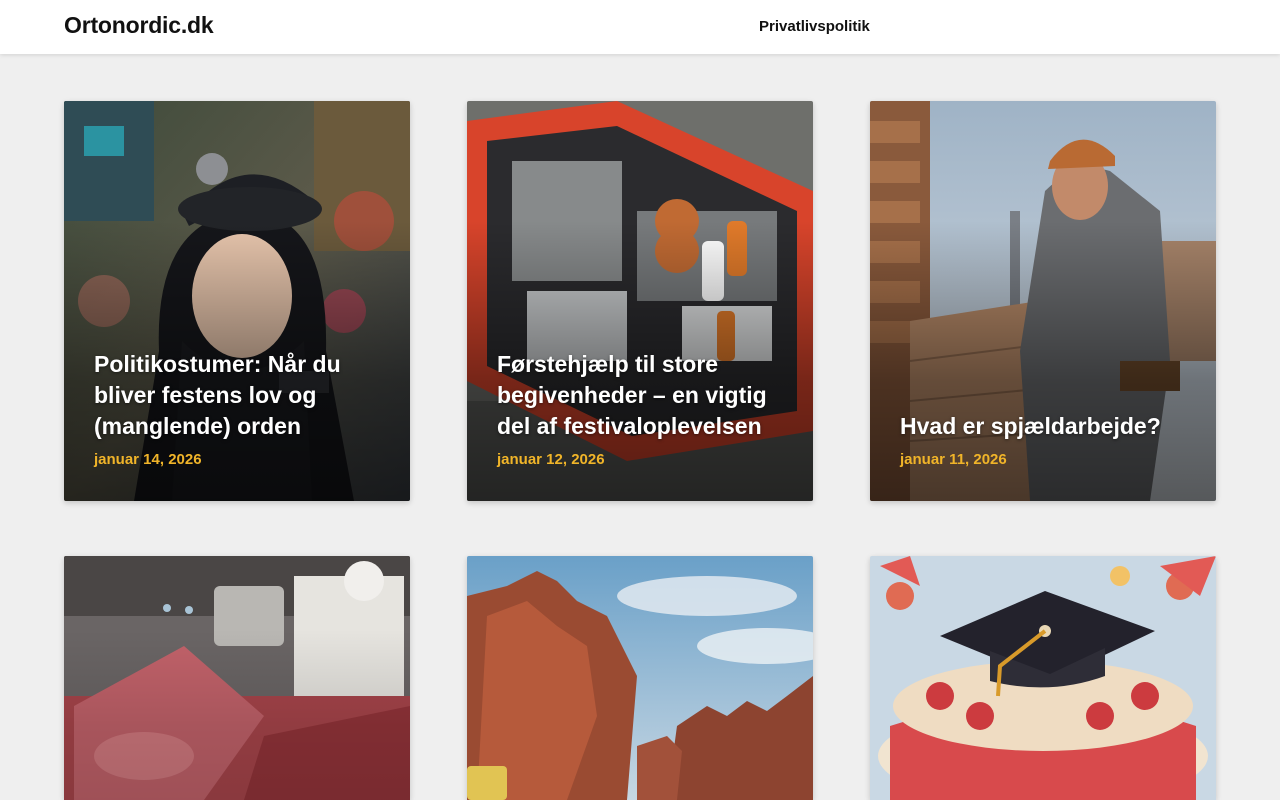 Image resolution: width=1280 pixels, height=800 pixels. What do you see at coordinates (139, 25) in the screenshot?
I see `site-title-link: Ortonordic.dk` at bounding box center [139, 25].